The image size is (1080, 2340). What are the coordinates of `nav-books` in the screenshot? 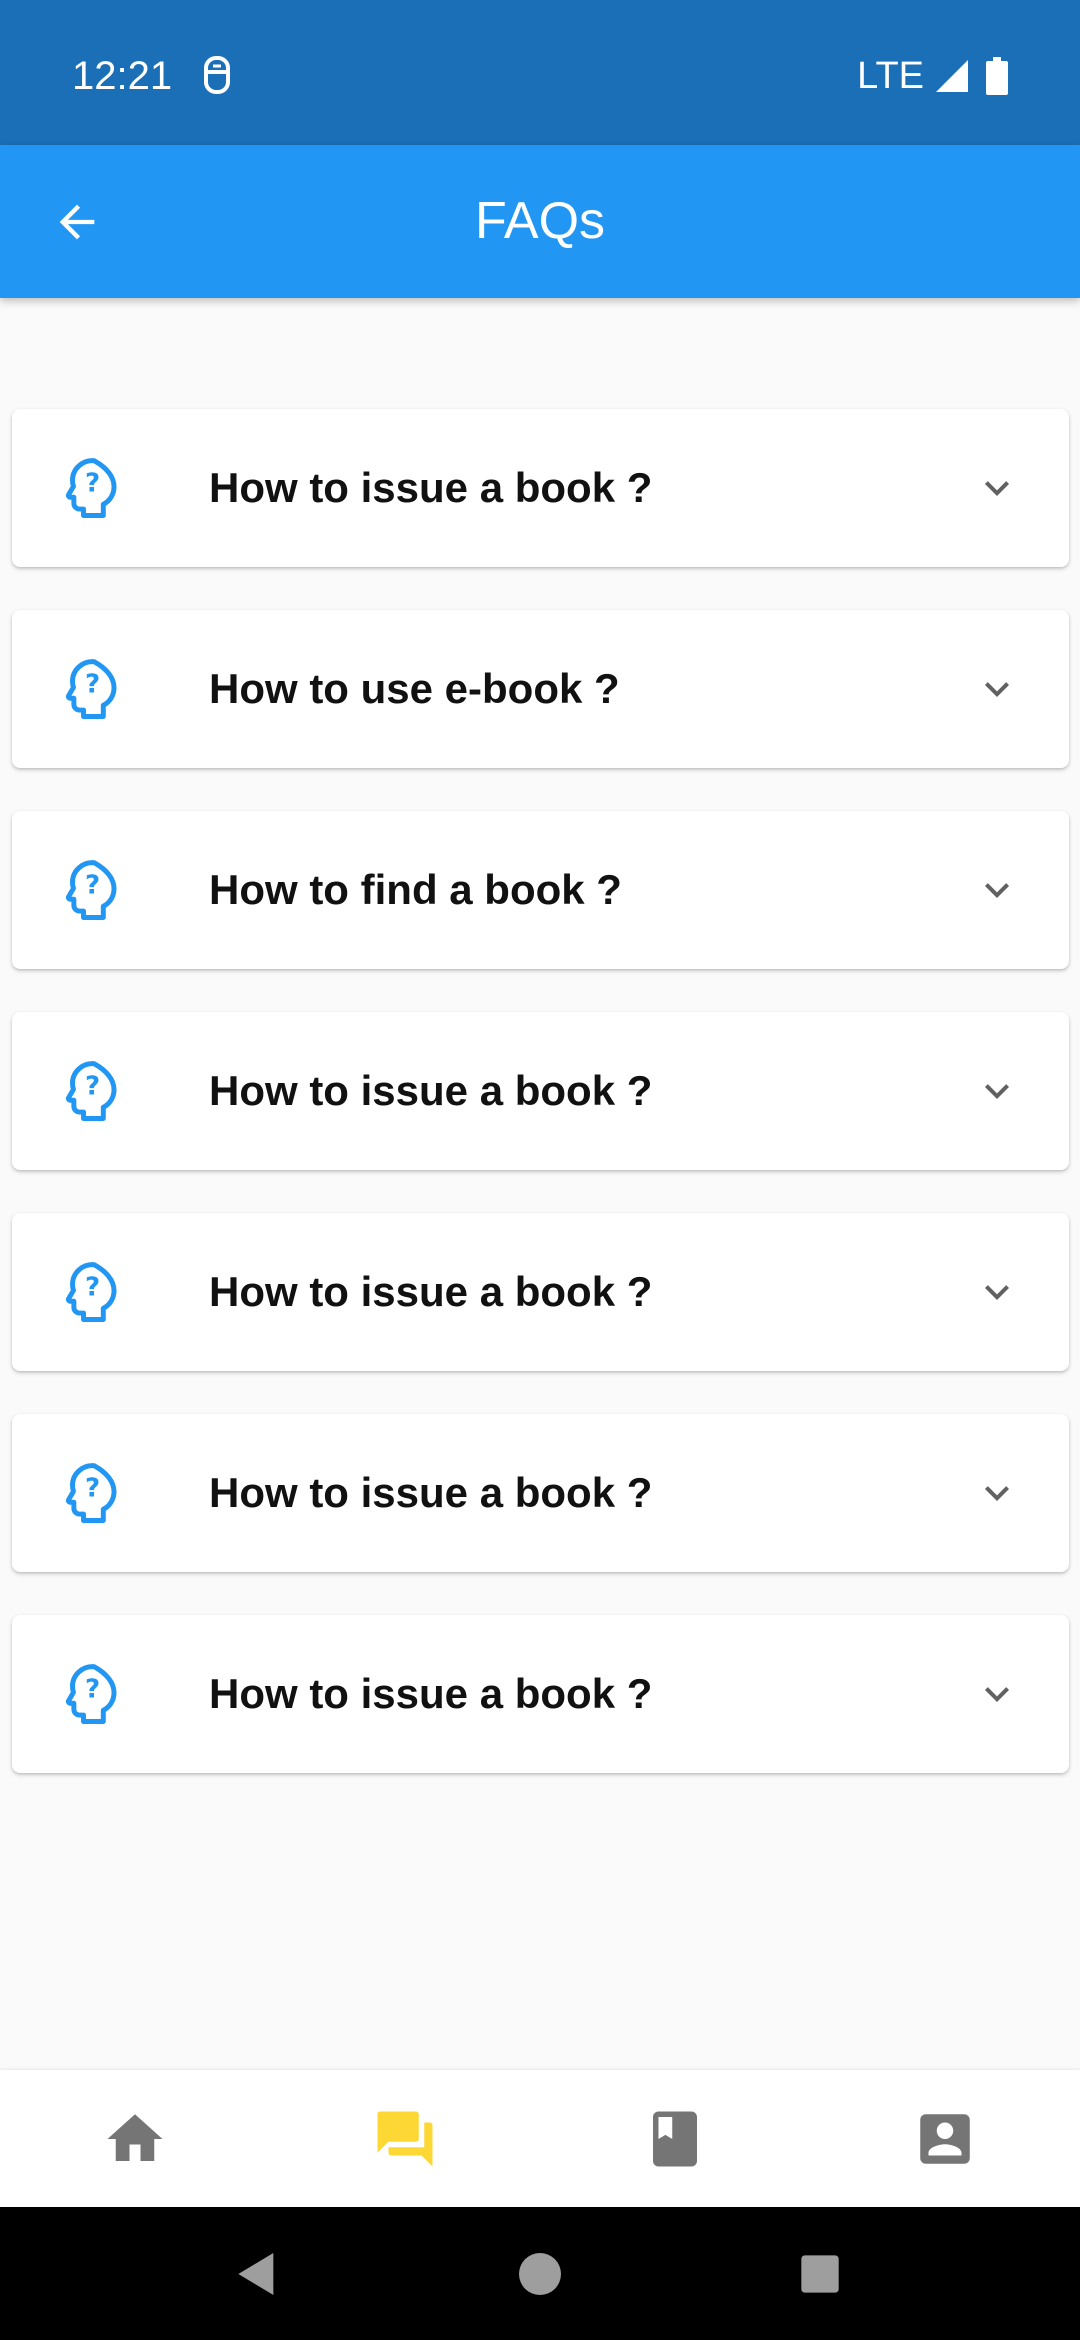 It's located at (675, 2138).